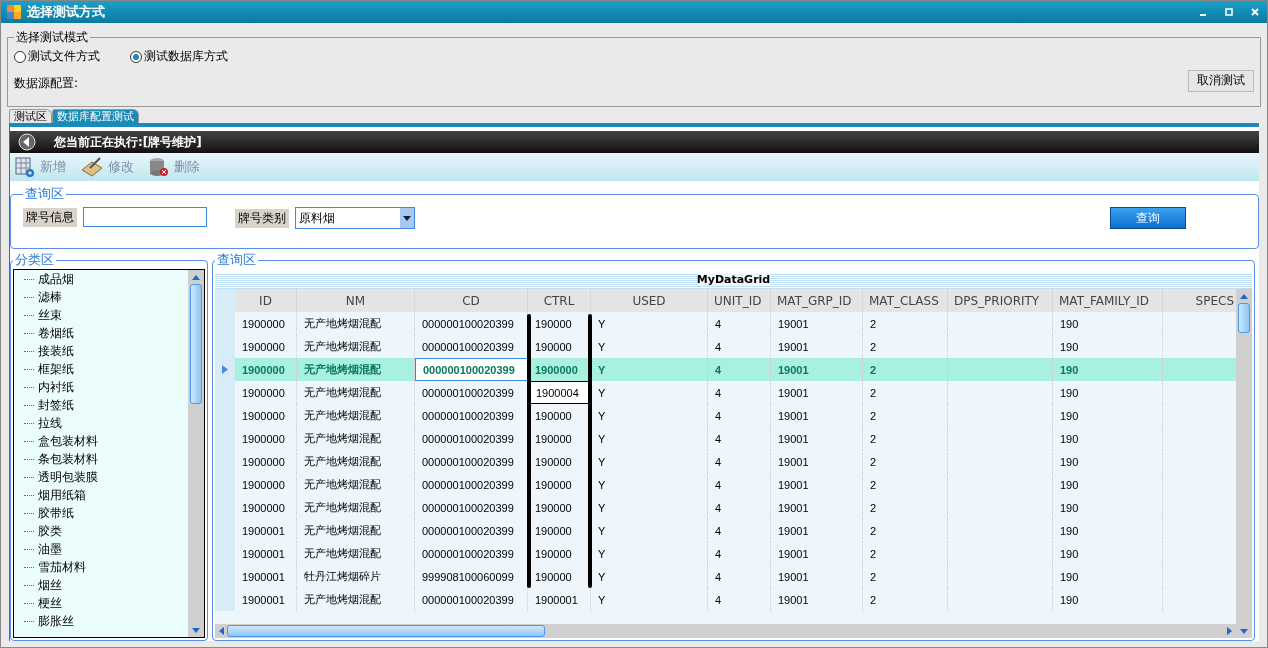  Describe the element at coordinates (649, 599) in the screenshot. I see `table-cell: Y` at that location.